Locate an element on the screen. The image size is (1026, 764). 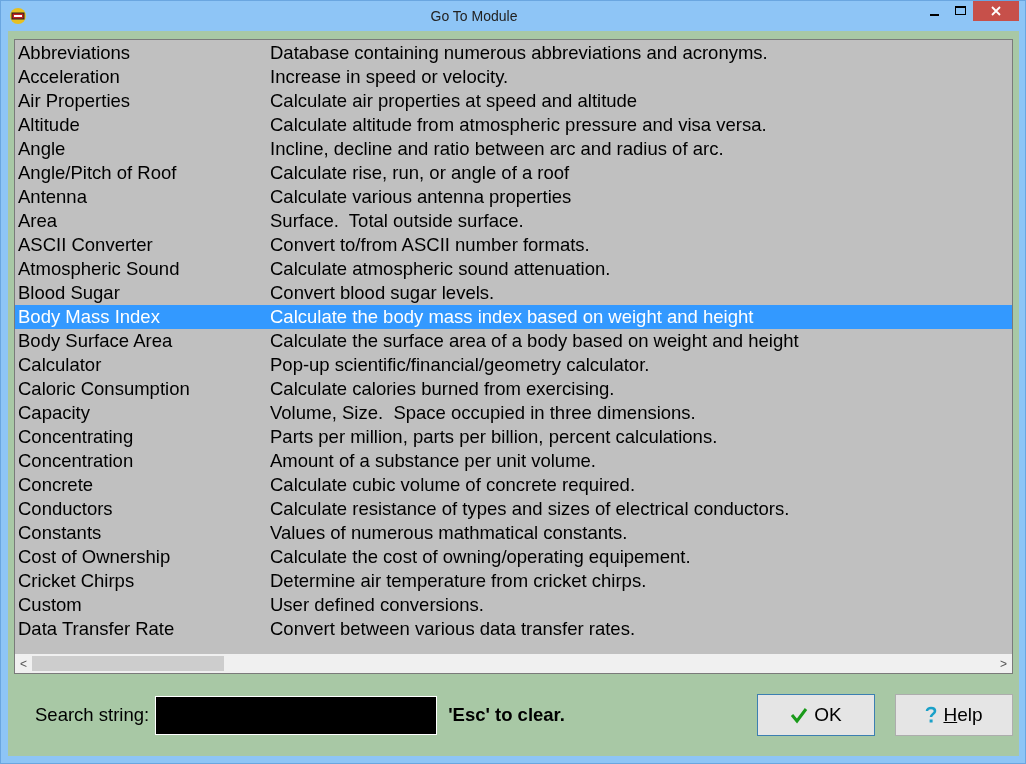
question-mark-icon is located at coordinates (931, 715).